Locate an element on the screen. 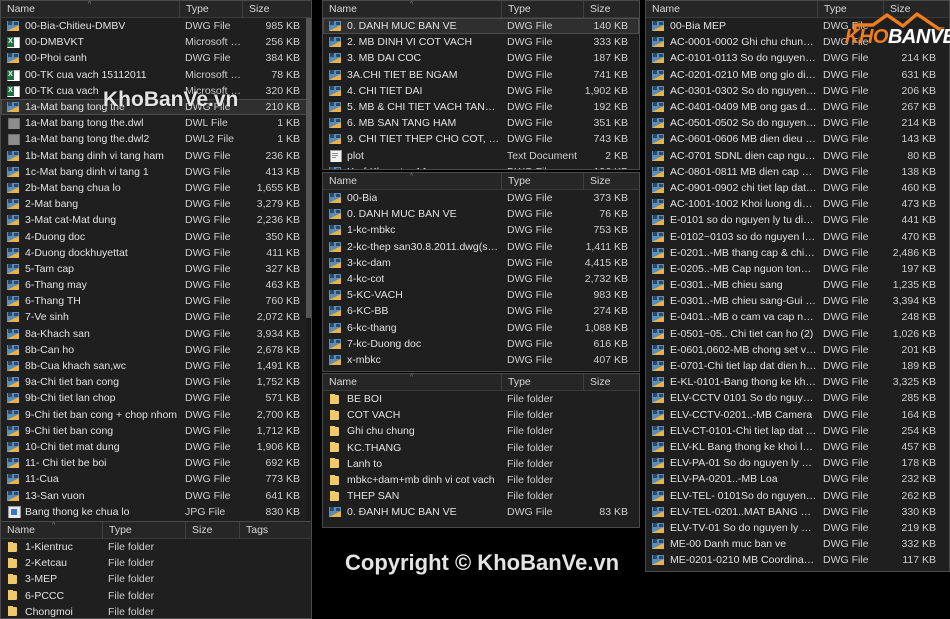 This screenshot has width=950, height=619. table-row: Ghi chu chung File folder is located at coordinates (481, 431).